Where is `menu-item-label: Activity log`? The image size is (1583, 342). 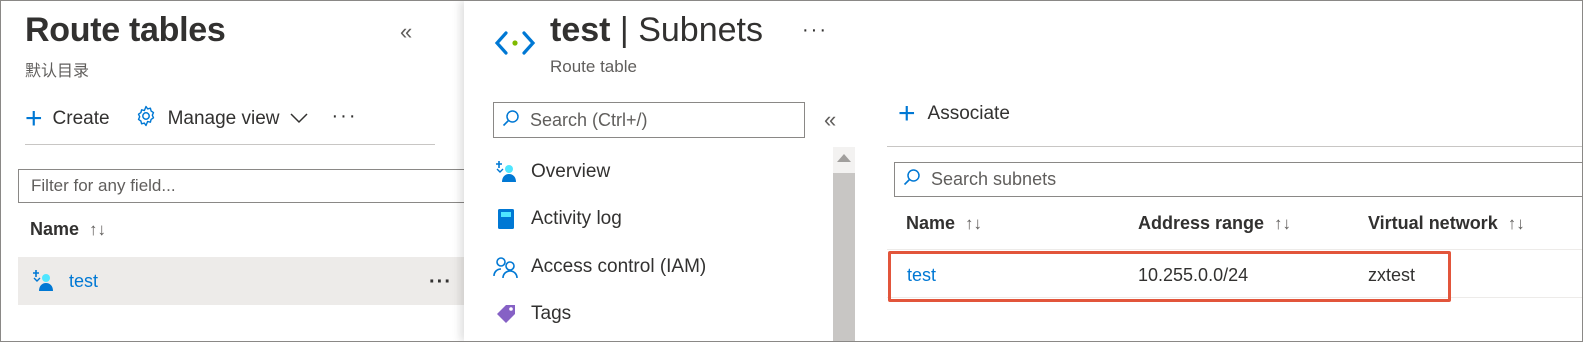
menu-item-label: Activity log is located at coordinates (576, 218).